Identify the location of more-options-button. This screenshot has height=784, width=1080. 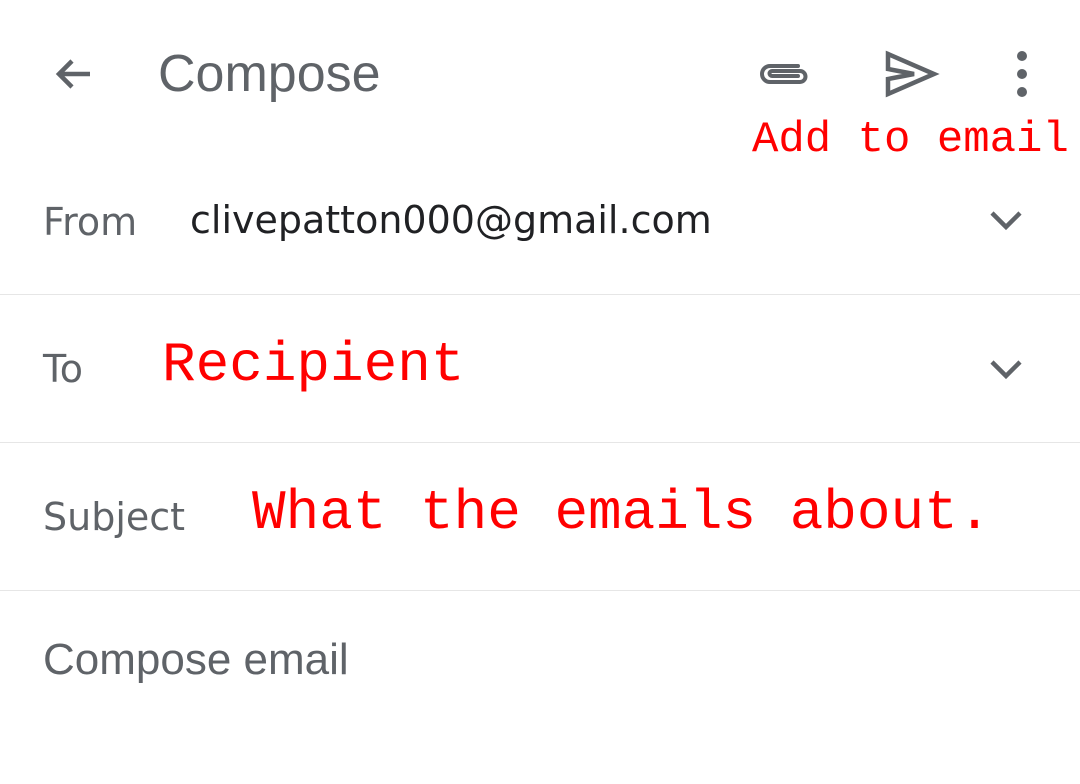
(1022, 74).